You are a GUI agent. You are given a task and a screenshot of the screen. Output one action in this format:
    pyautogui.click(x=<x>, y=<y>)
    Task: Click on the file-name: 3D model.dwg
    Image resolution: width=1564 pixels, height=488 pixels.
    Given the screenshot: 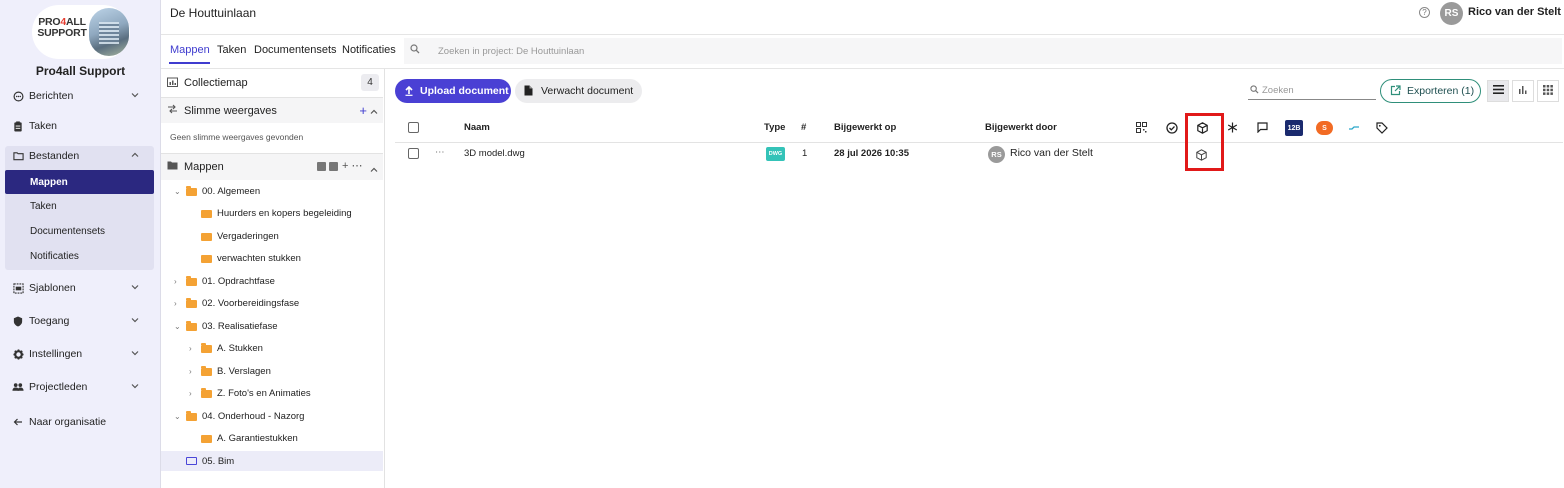 What is the action you would take?
    pyautogui.click(x=494, y=153)
    